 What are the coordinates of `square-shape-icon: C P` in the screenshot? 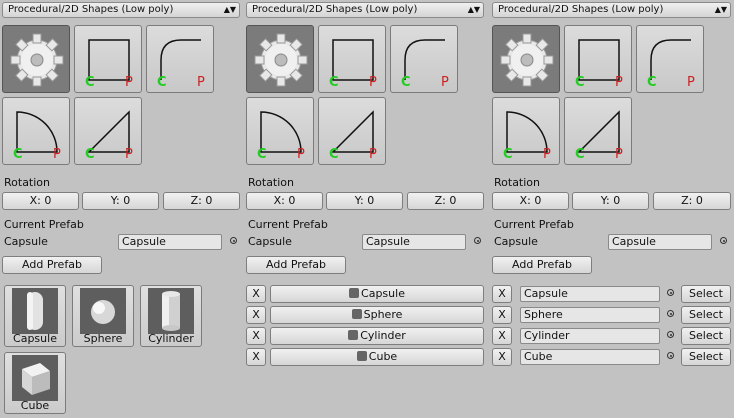 It's located at (599, 64).